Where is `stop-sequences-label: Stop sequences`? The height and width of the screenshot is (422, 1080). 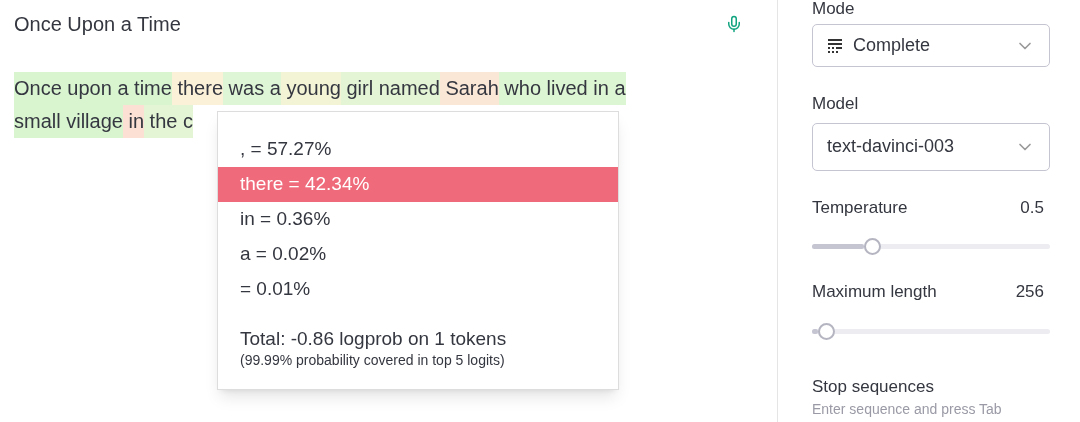 stop-sequences-label: Stop sequences is located at coordinates (873, 386).